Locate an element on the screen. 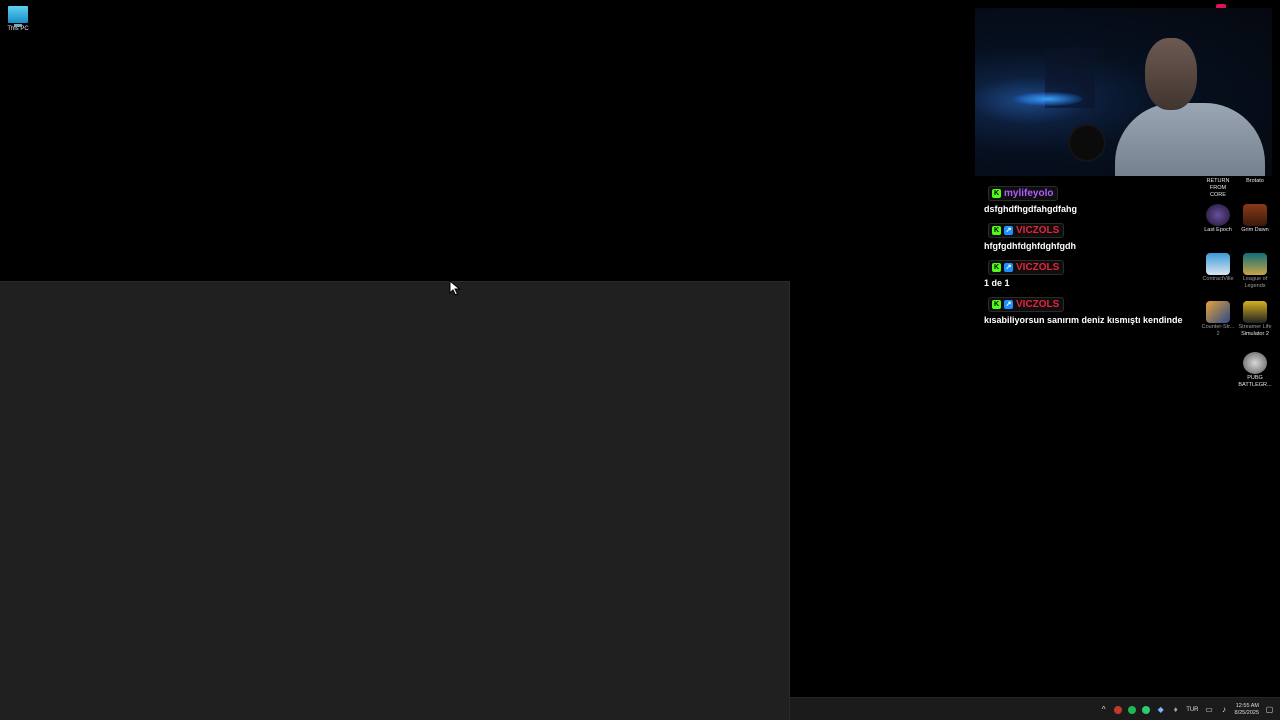  clock-time: 12:55 AM is located at coordinates (1247, 705).